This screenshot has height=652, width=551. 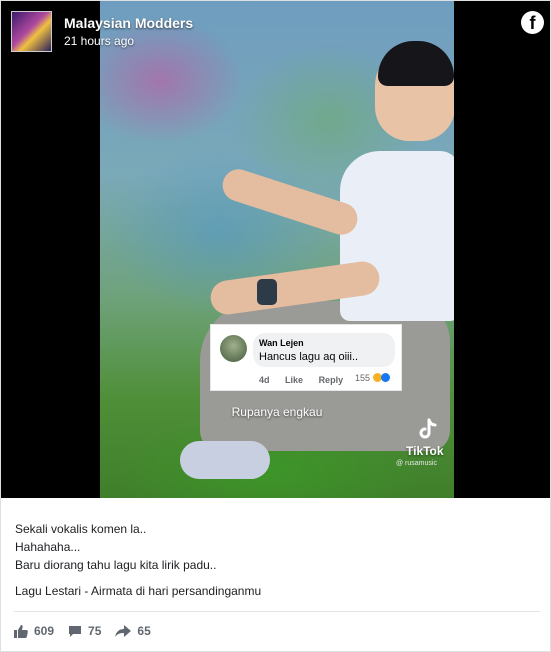 I want to click on likes-stat: 609, so click(x=34, y=631).